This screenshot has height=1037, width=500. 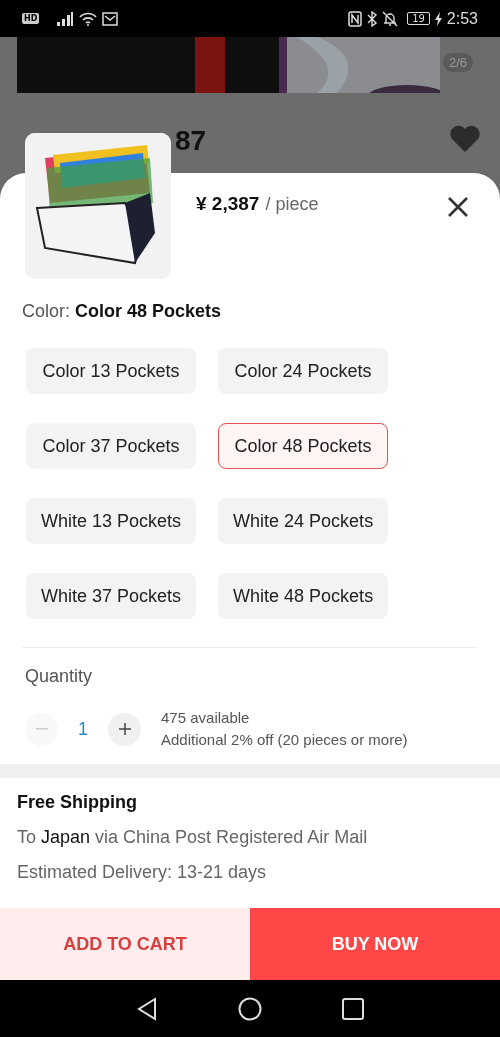 I want to click on nfc-icon, so click(x=355, y=18).